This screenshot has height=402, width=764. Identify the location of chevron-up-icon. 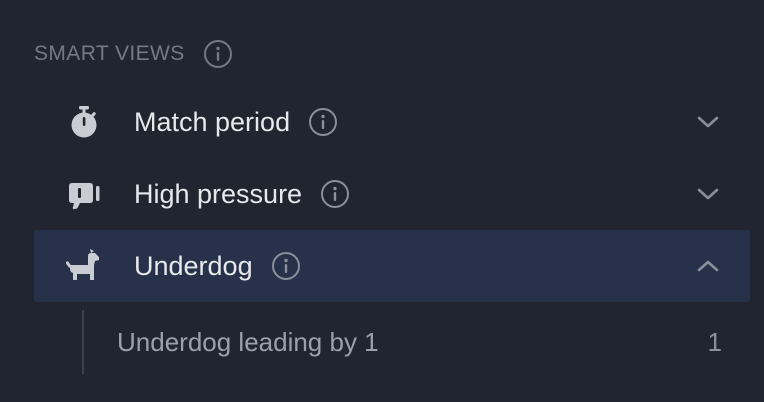
(708, 266).